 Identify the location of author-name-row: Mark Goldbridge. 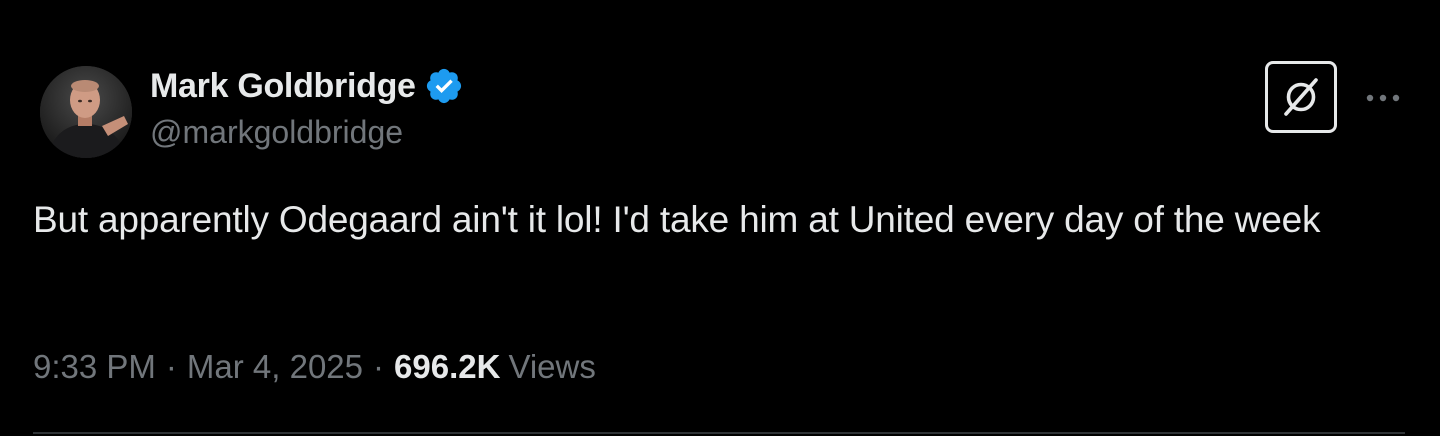
(307, 86).